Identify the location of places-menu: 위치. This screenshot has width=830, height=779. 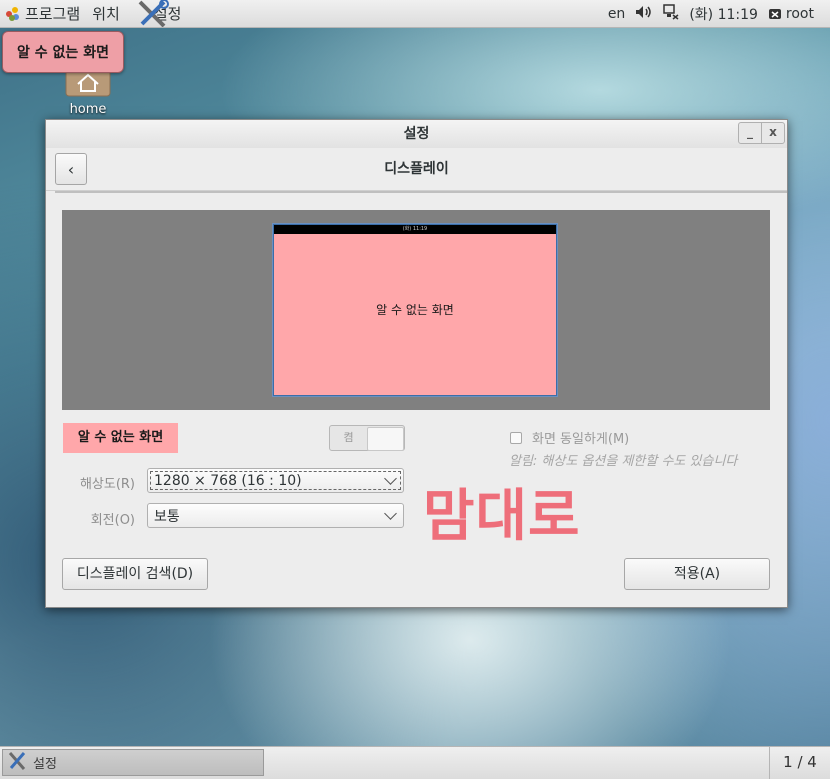
(106, 13).